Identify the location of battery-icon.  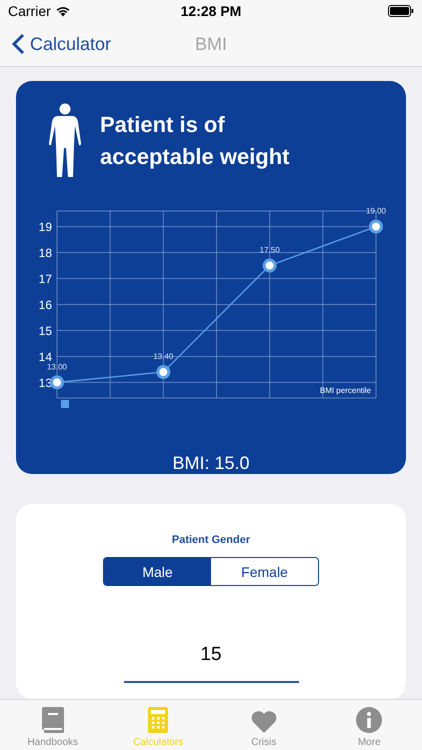
(401, 11).